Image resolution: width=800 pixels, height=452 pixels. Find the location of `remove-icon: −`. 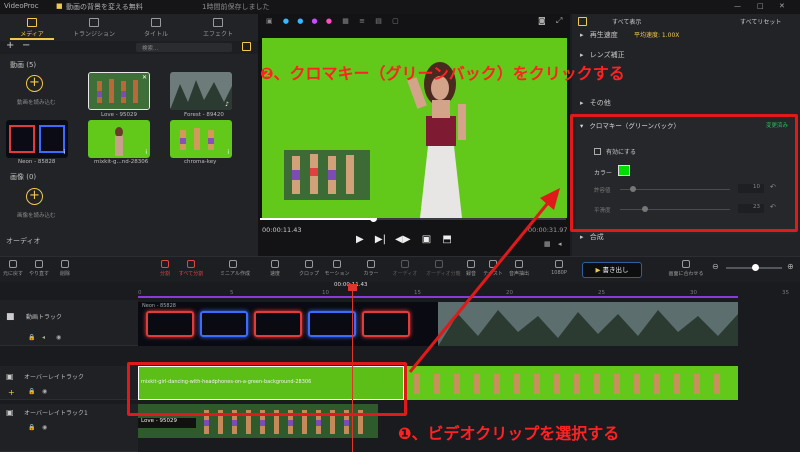

remove-icon: − is located at coordinates (26, 45).